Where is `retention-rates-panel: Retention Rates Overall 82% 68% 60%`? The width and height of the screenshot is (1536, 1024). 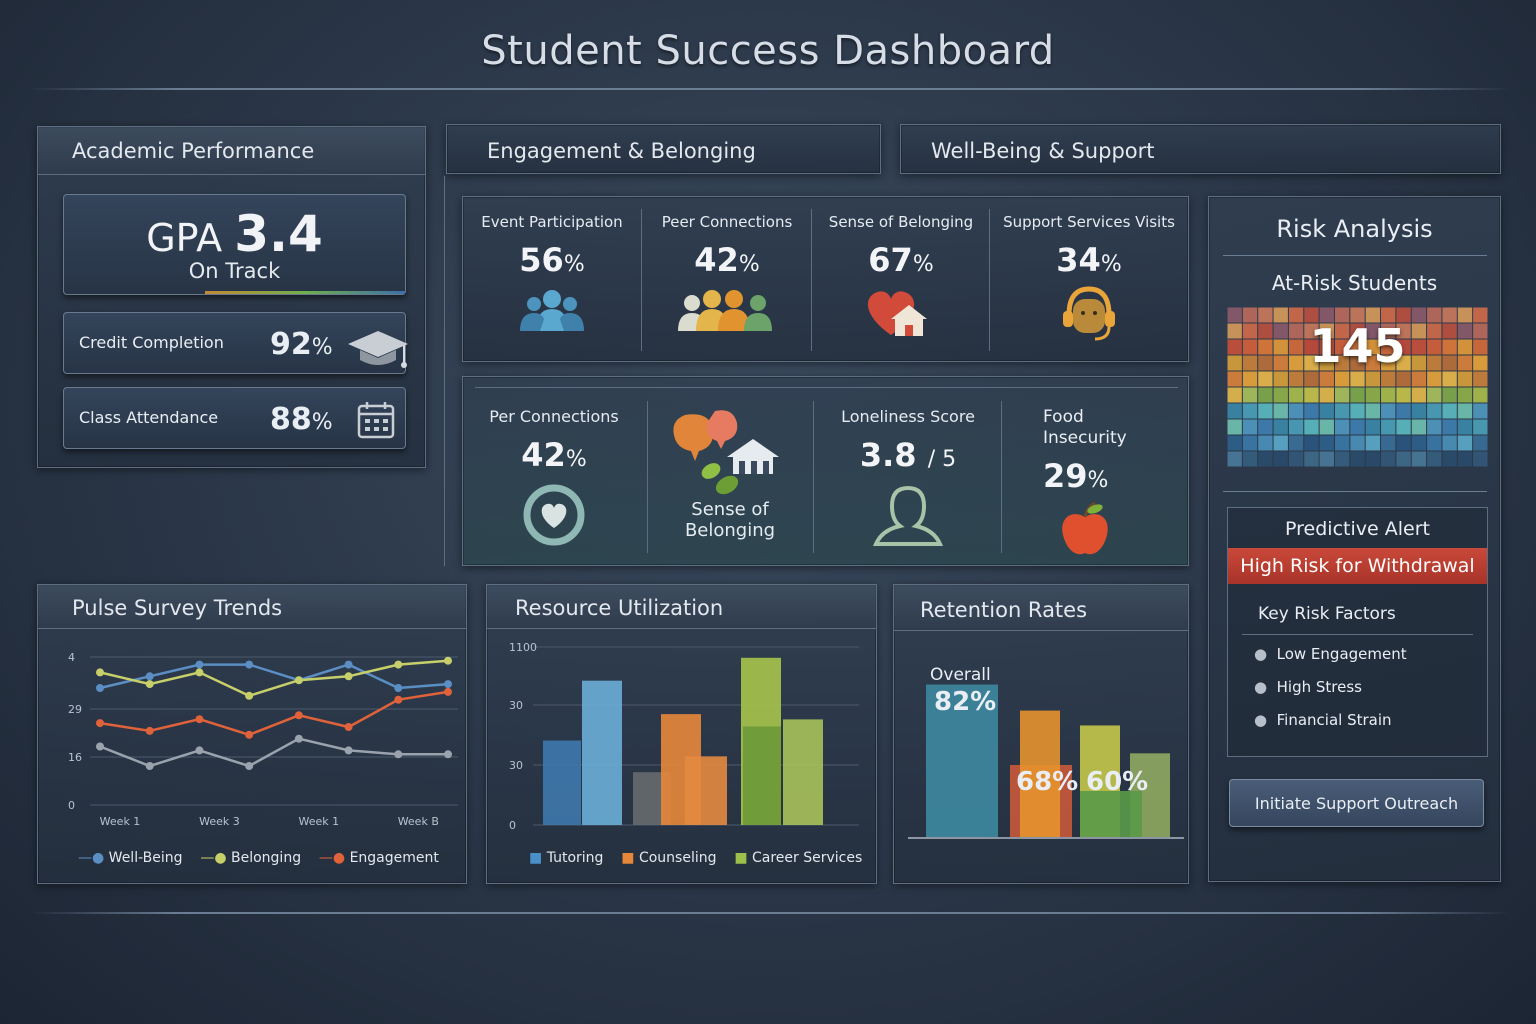
retention-rates-panel: Retention Rates Overall 82% 68% 60% is located at coordinates (1041, 734).